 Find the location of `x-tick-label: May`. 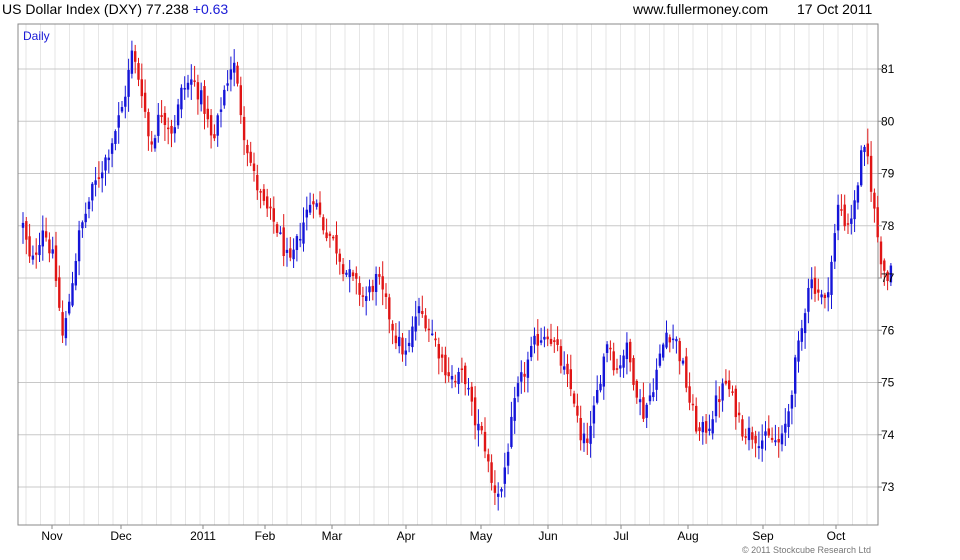

x-tick-label: May is located at coordinates (481, 536).